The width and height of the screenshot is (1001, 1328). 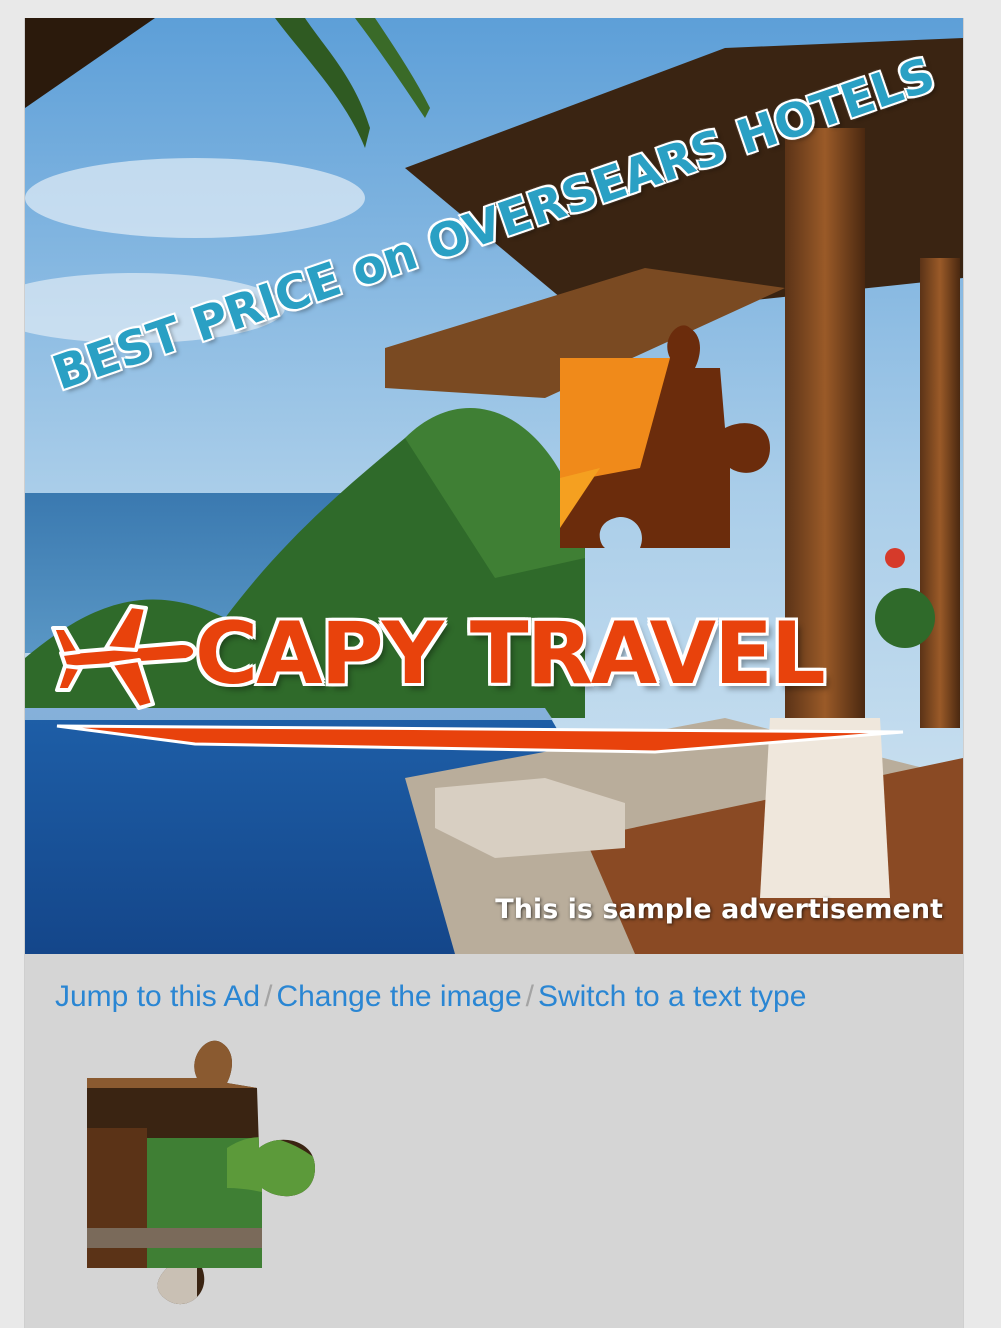 I want to click on brand-swoosh, so click(x=480, y=739).